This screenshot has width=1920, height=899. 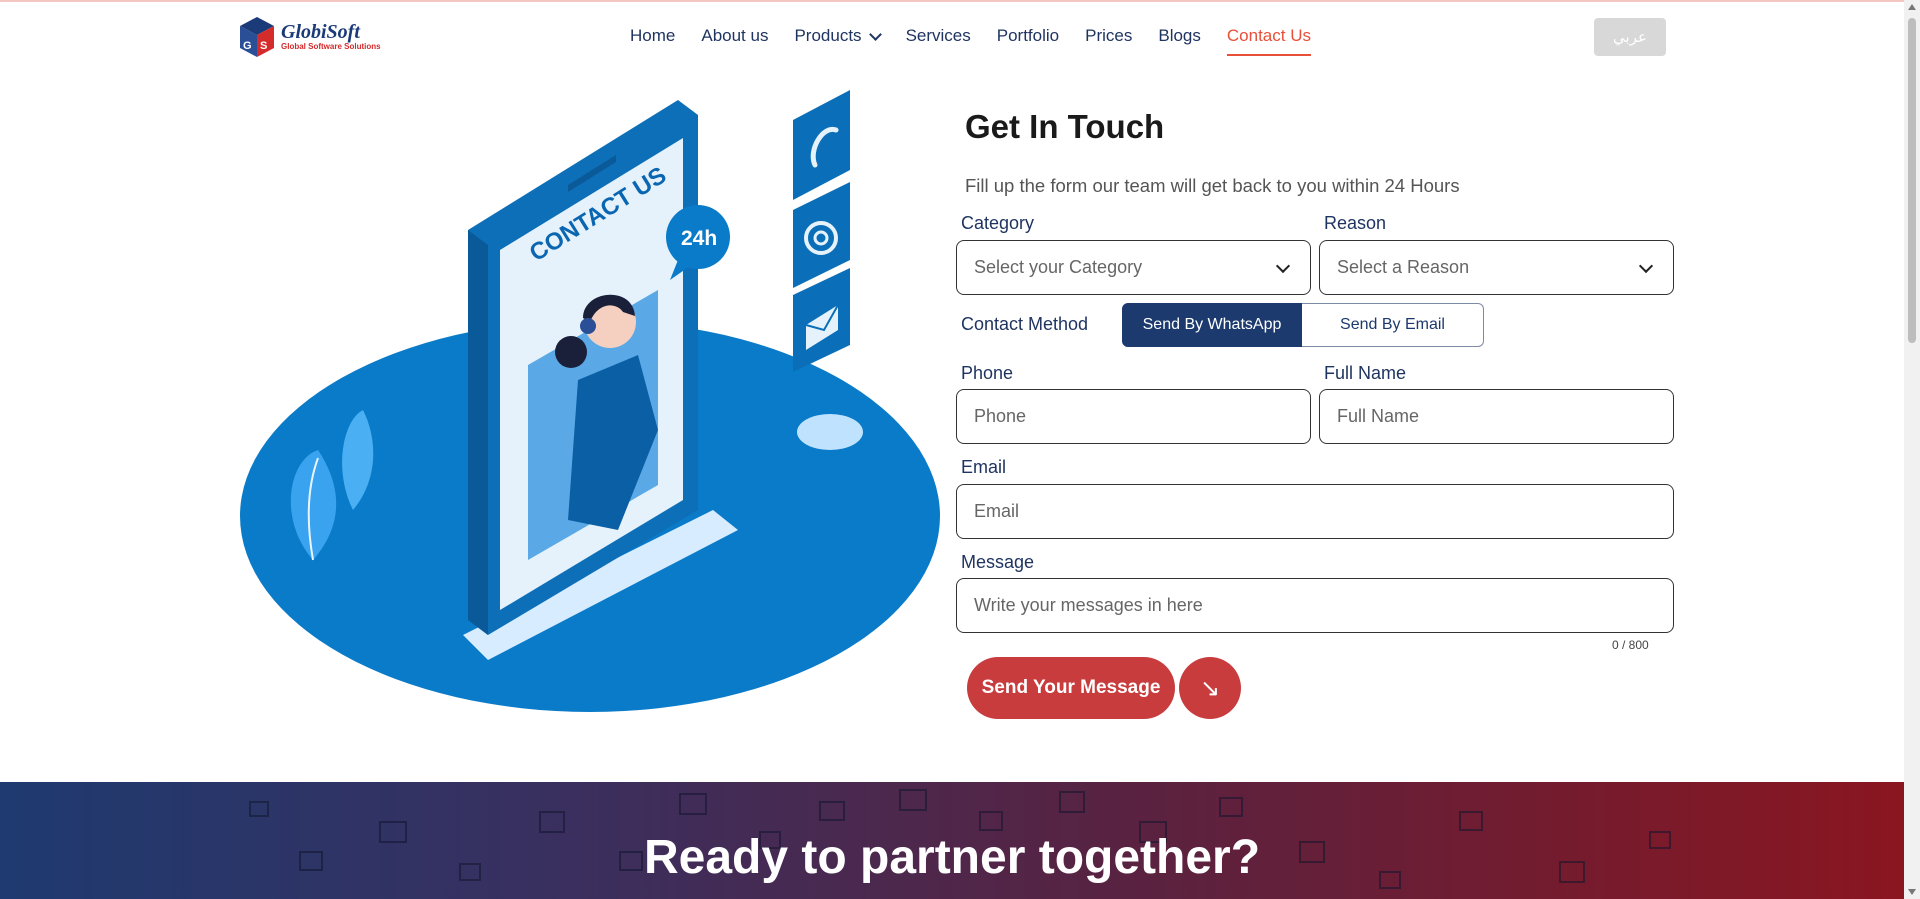 I want to click on contact-method-label: Contact Method, so click(x=1025, y=324).